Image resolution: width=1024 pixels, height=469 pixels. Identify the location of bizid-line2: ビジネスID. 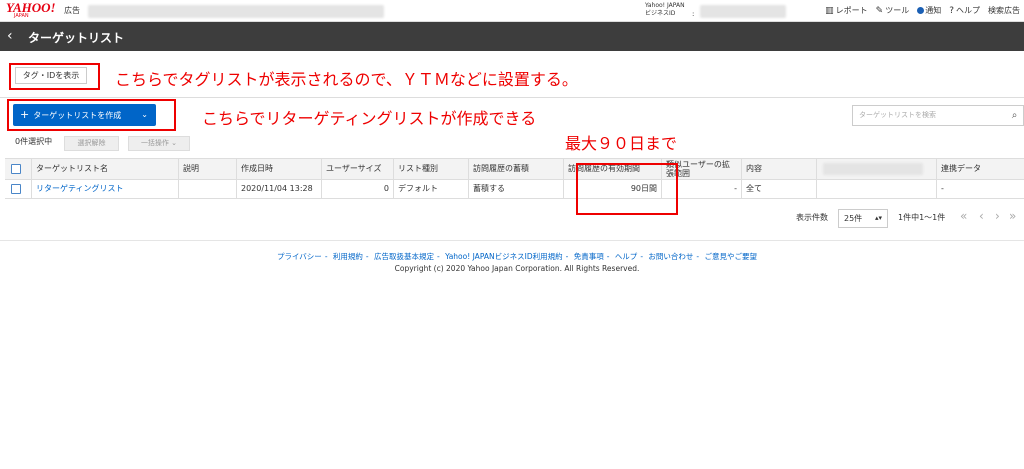
(660, 13).